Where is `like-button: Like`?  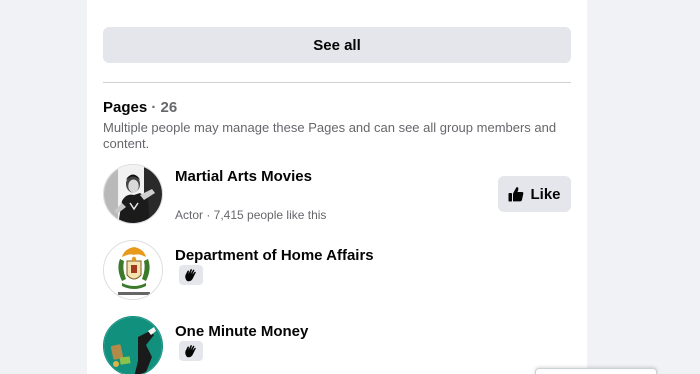 like-button: Like is located at coordinates (534, 194).